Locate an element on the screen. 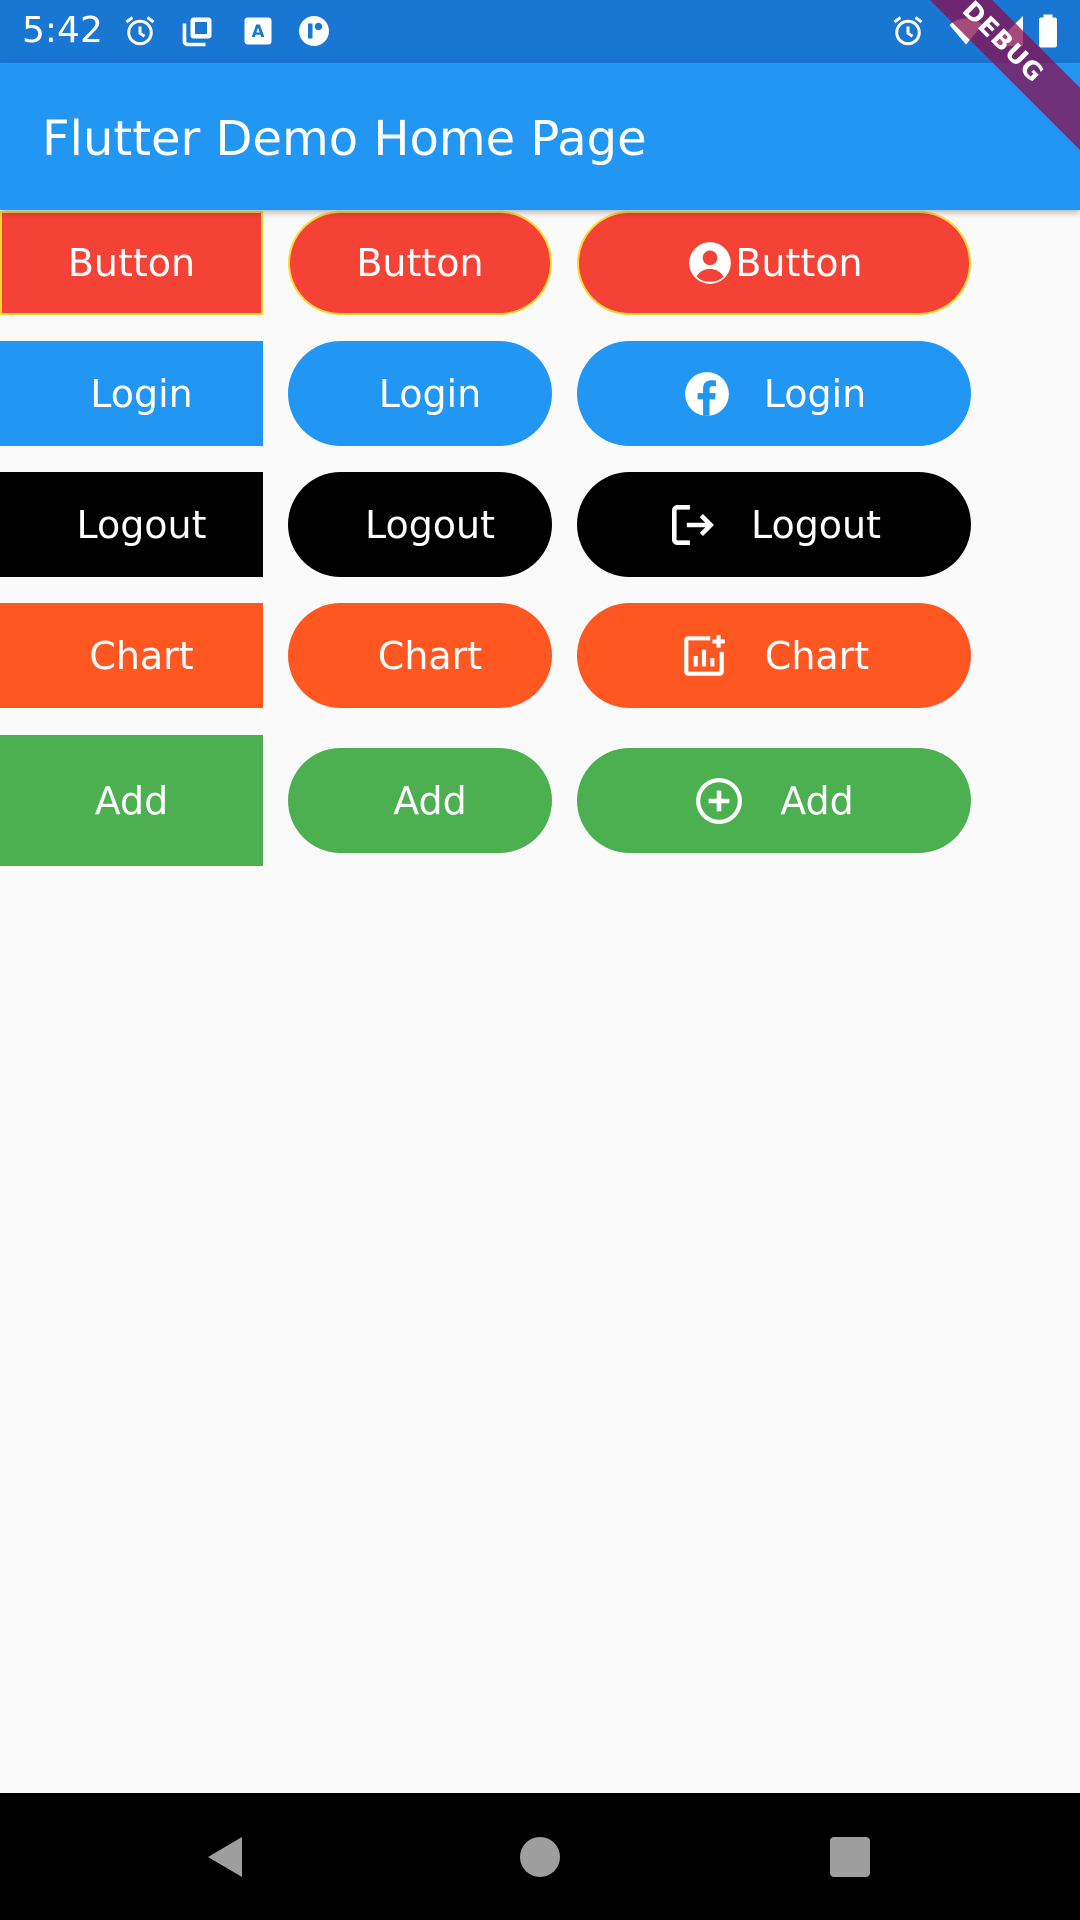 This screenshot has width=1080, height=1920. logout-rounded-label: Logout is located at coordinates (430, 524).